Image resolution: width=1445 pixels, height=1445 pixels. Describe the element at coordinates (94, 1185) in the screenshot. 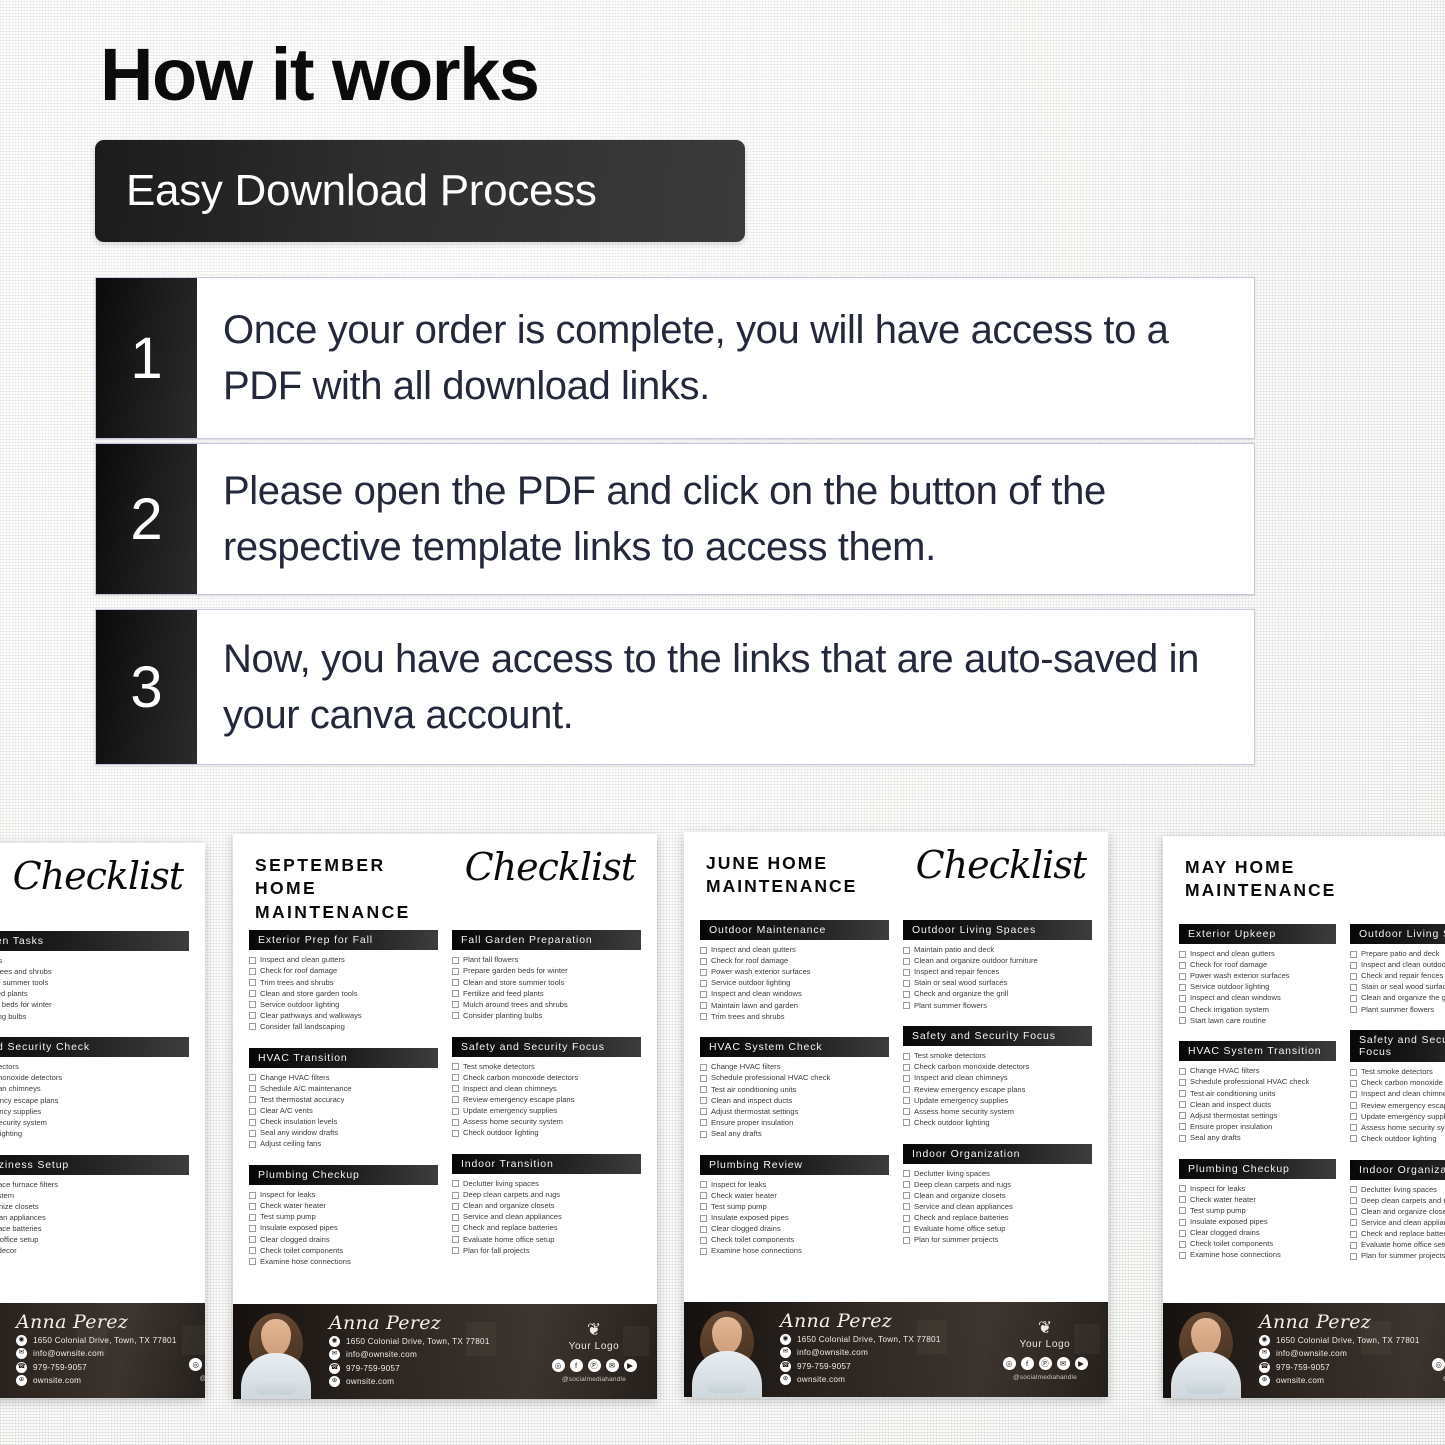

I see `task-row: Check and replace furnace filters` at that location.